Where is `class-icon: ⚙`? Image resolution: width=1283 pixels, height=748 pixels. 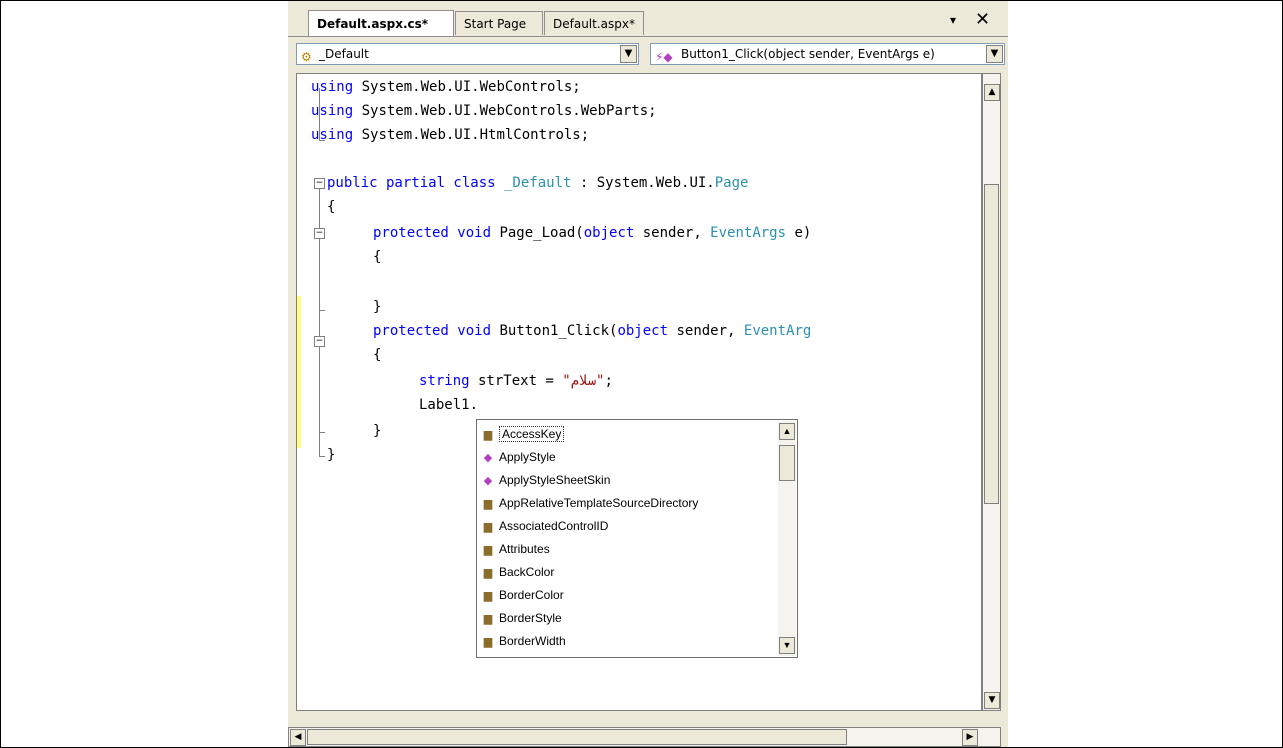 class-icon: ⚙ is located at coordinates (306, 57).